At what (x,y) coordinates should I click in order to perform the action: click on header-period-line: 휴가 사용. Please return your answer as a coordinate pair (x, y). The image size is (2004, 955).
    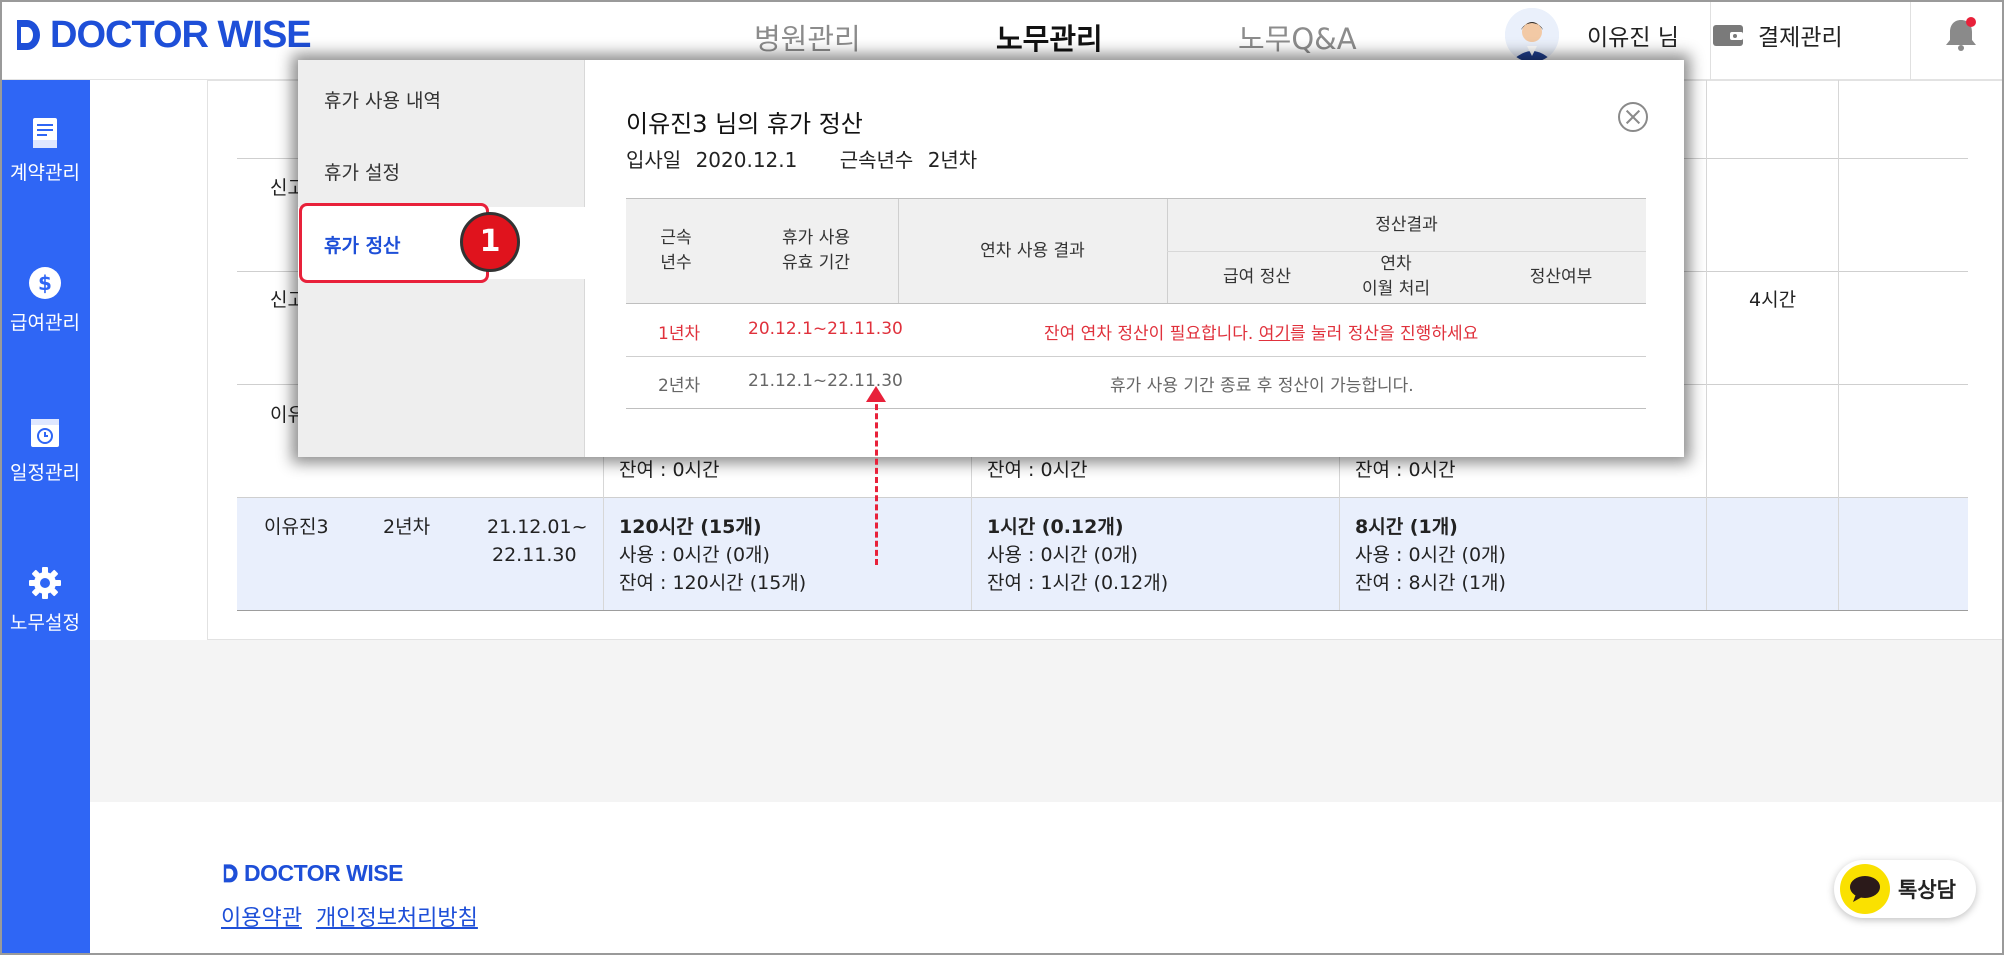
    Looking at the image, I should click on (816, 238).